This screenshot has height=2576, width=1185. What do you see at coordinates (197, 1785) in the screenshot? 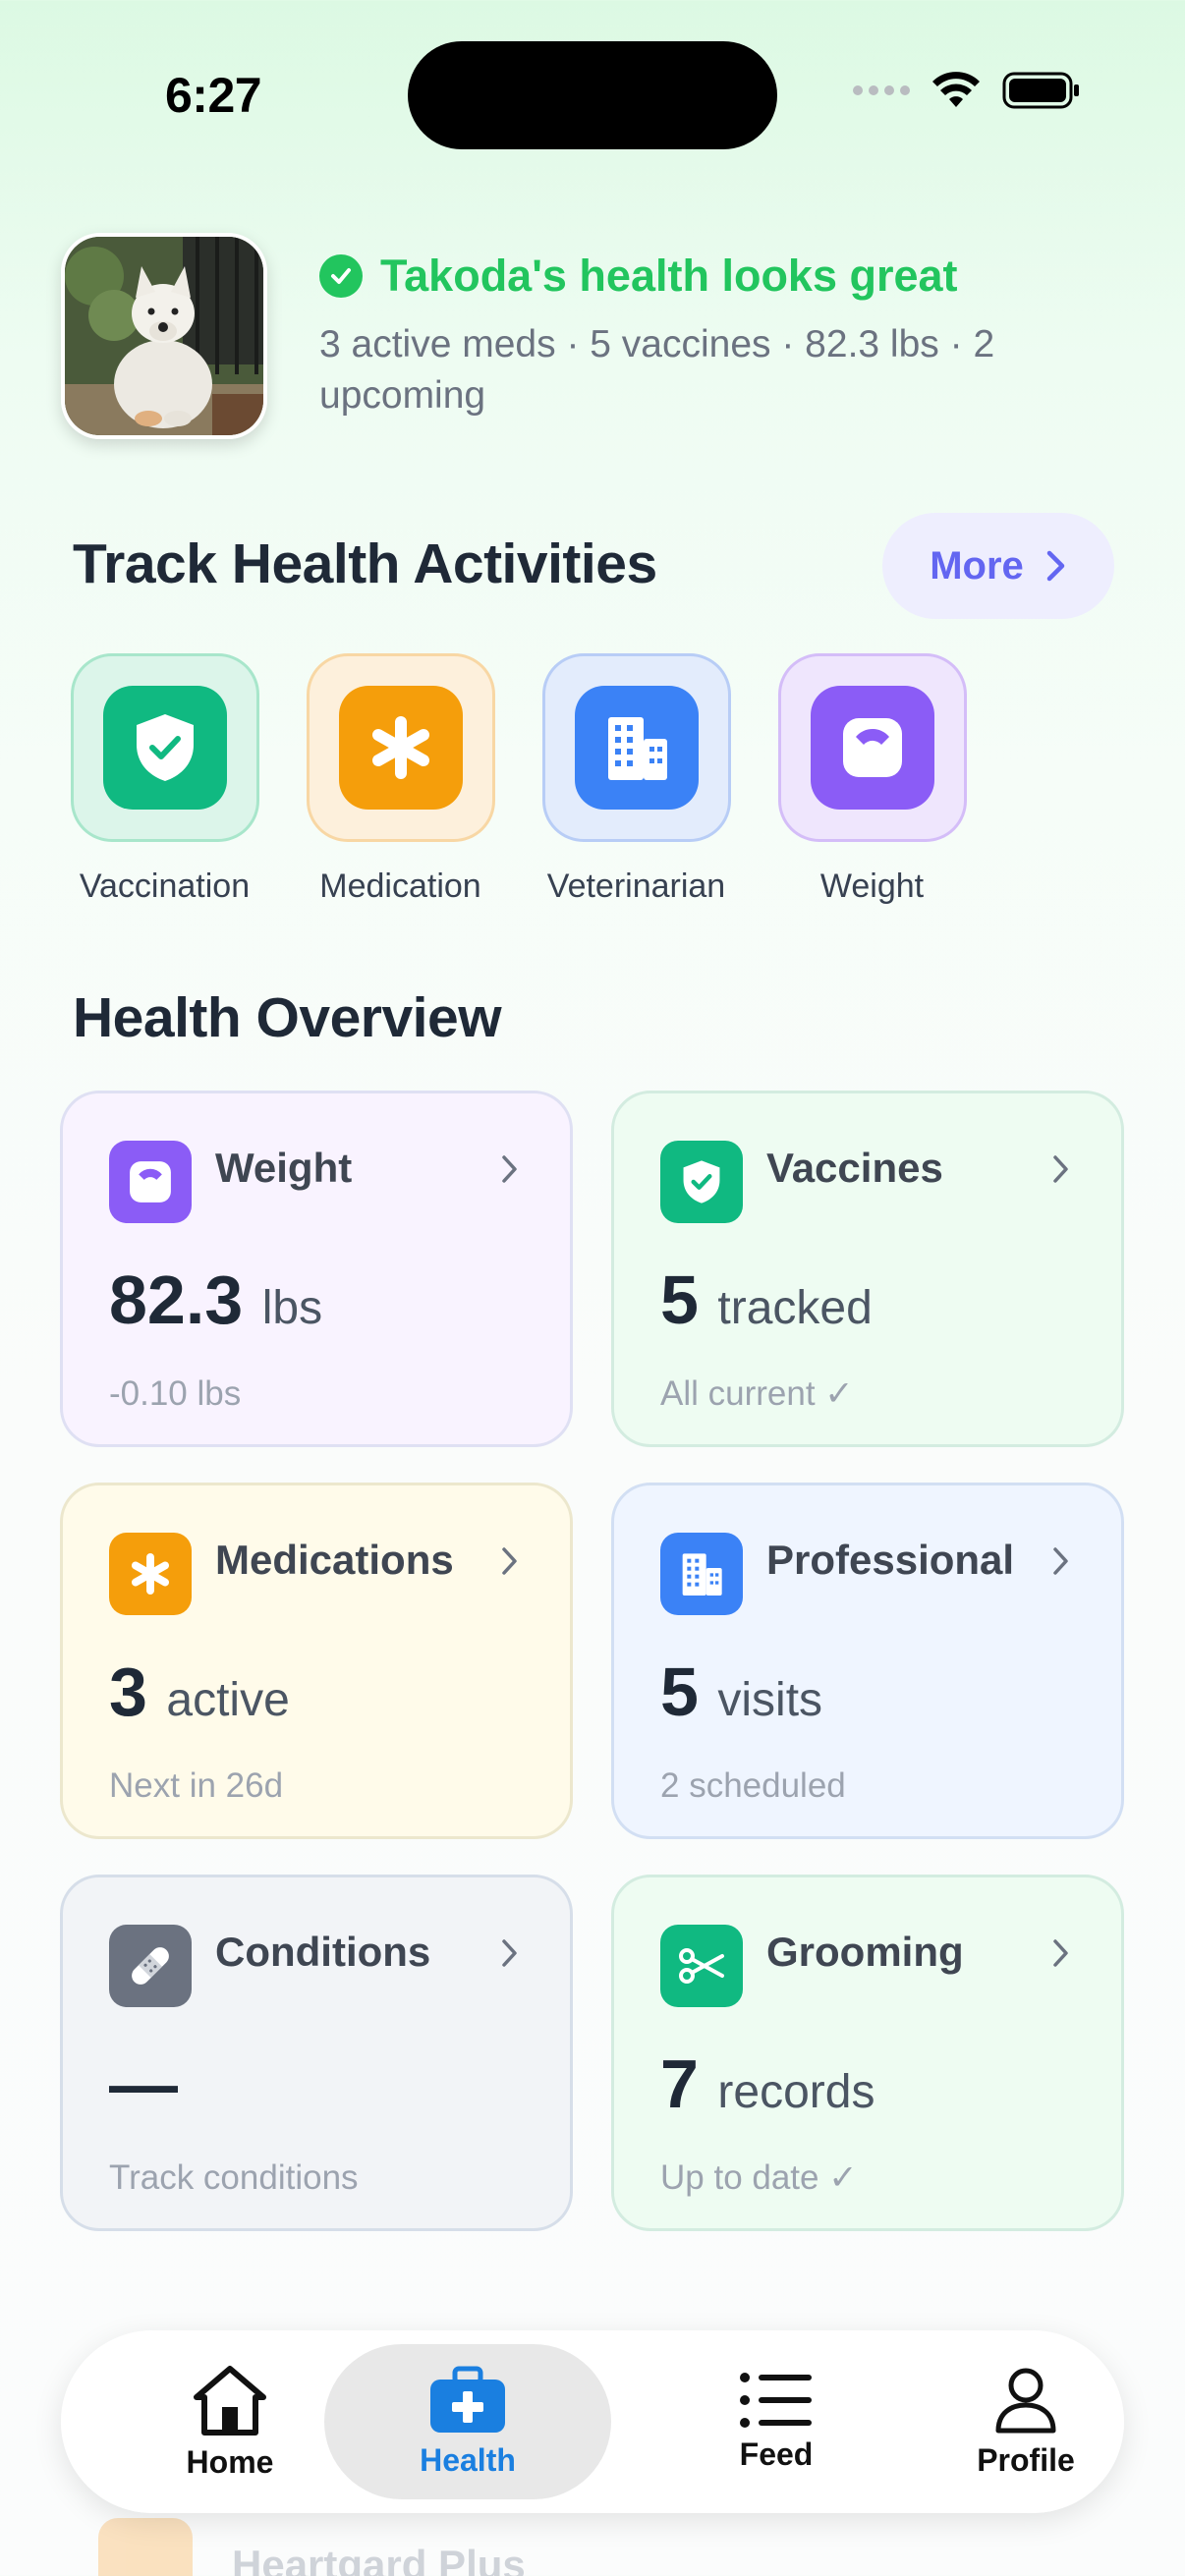
I see `card-subtitle: Next in 26d` at bounding box center [197, 1785].